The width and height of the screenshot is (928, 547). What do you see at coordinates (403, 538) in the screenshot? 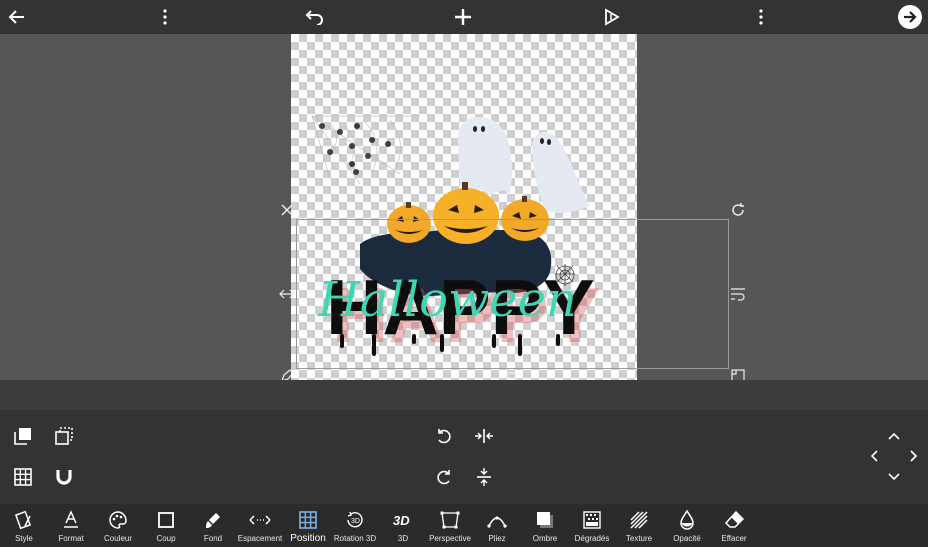
I see `tool-label: 3D` at bounding box center [403, 538].